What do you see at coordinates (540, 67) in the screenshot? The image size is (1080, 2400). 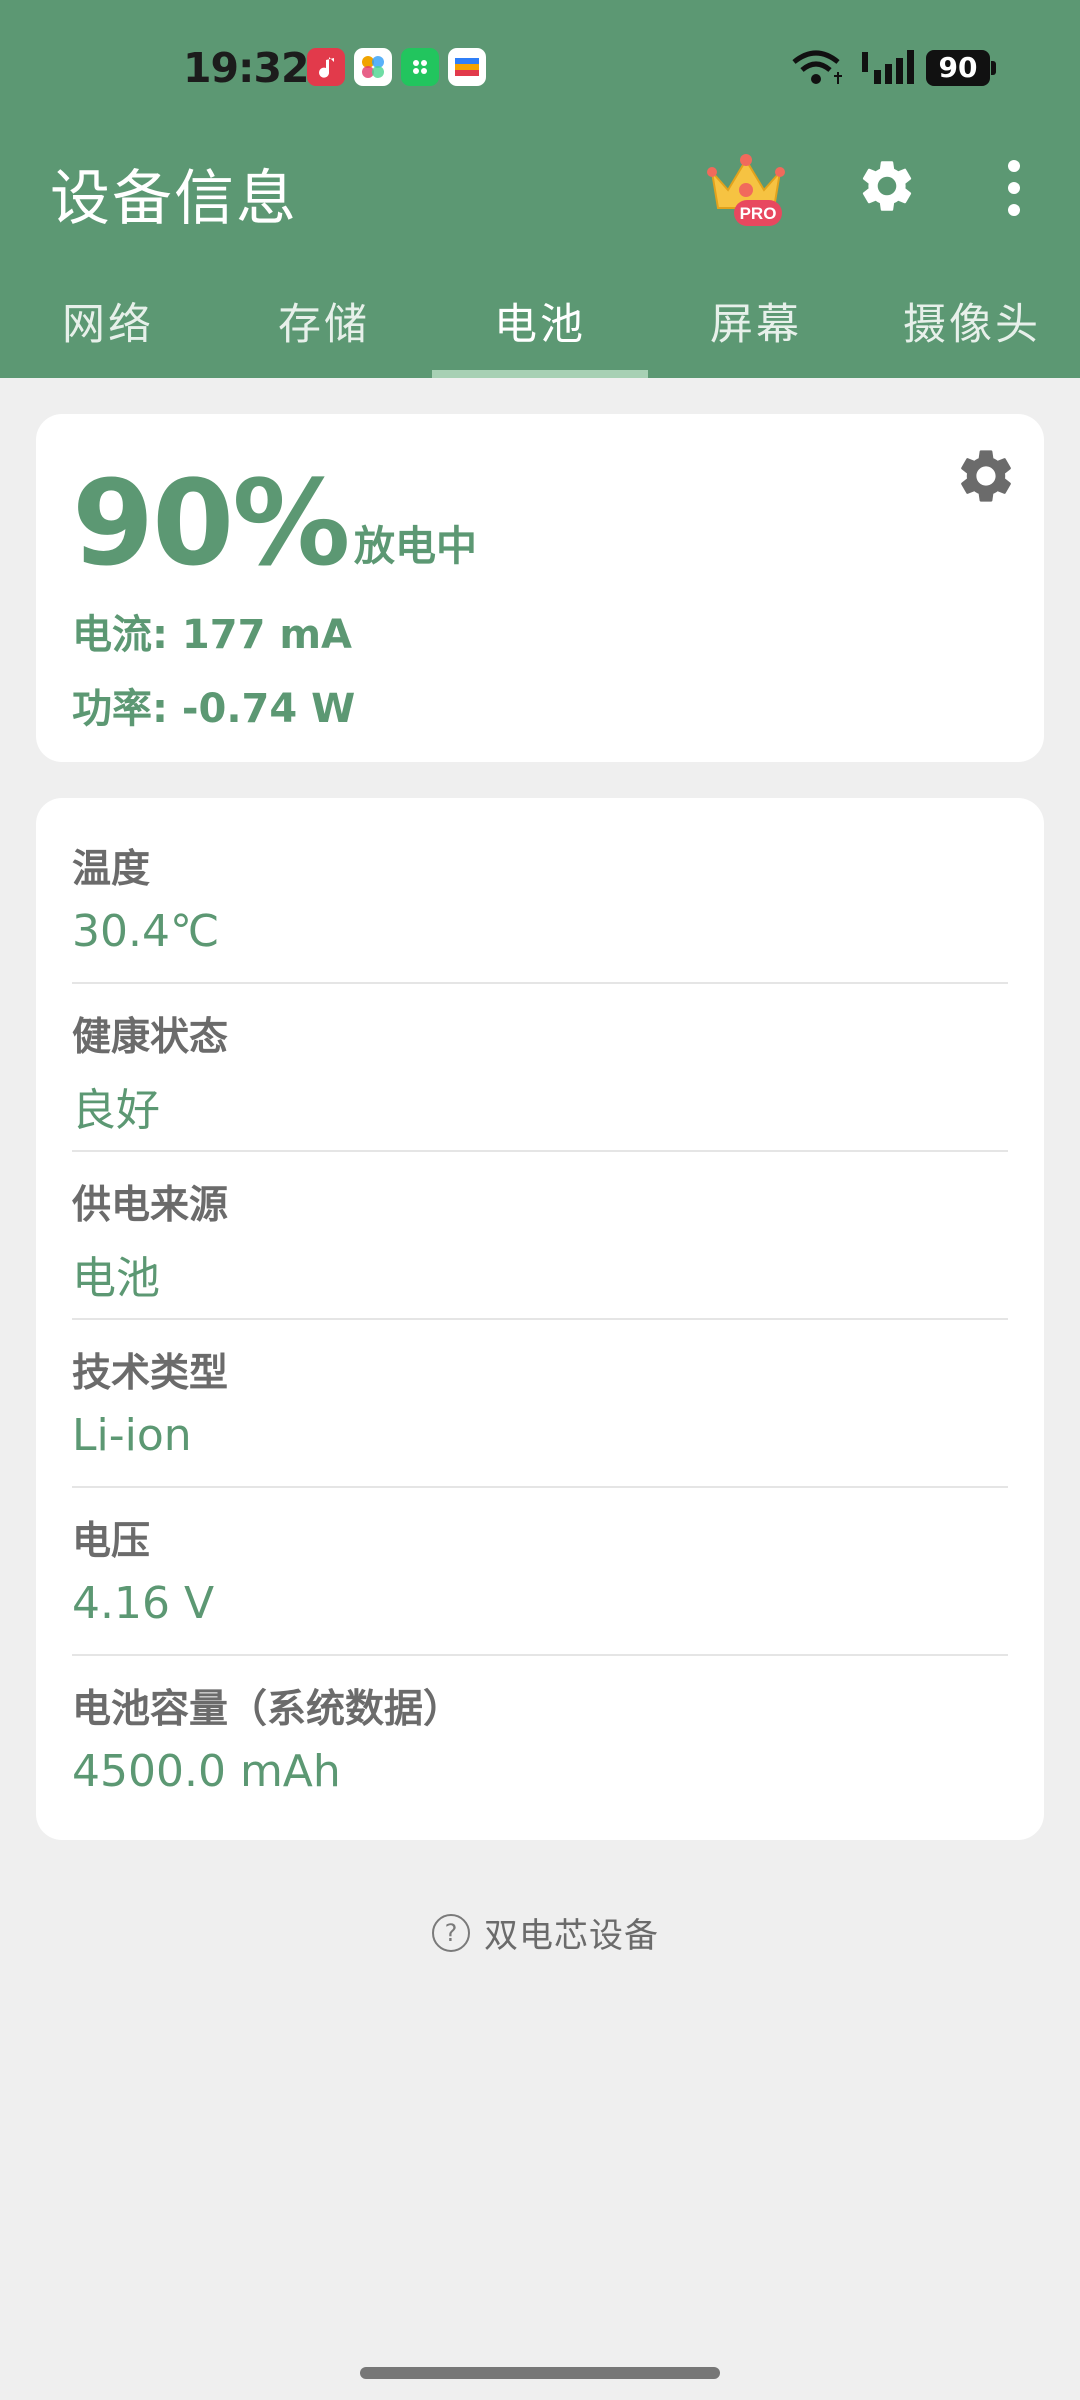 I see `status-bar: 19:32 90` at bounding box center [540, 67].